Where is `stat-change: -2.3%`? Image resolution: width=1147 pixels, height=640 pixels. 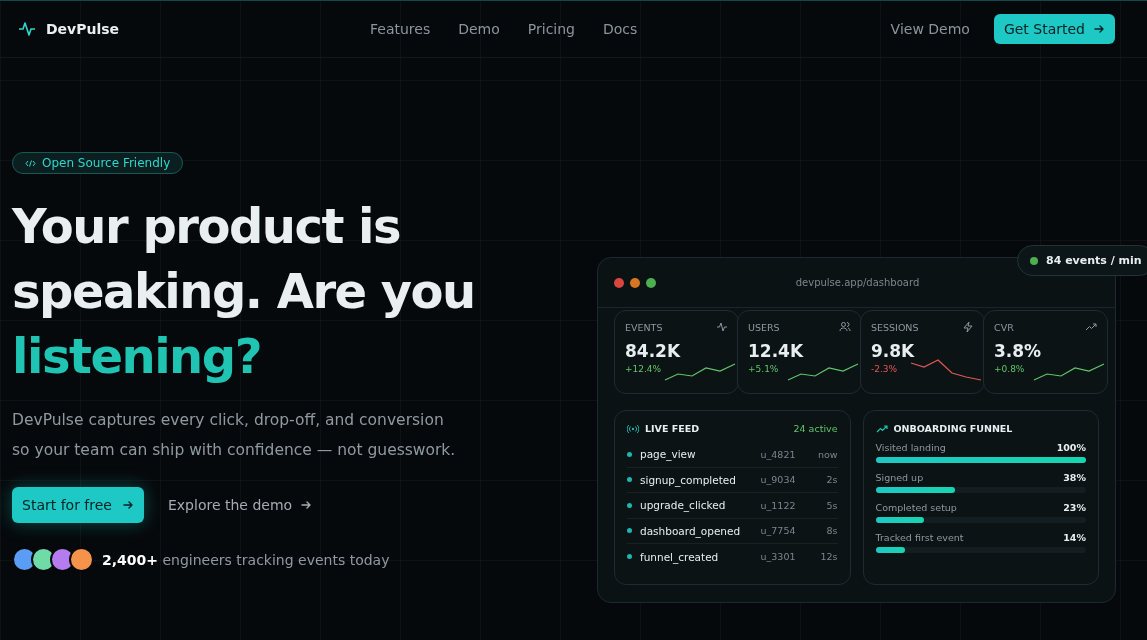
stat-change: -2.3% is located at coordinates (885, 369).